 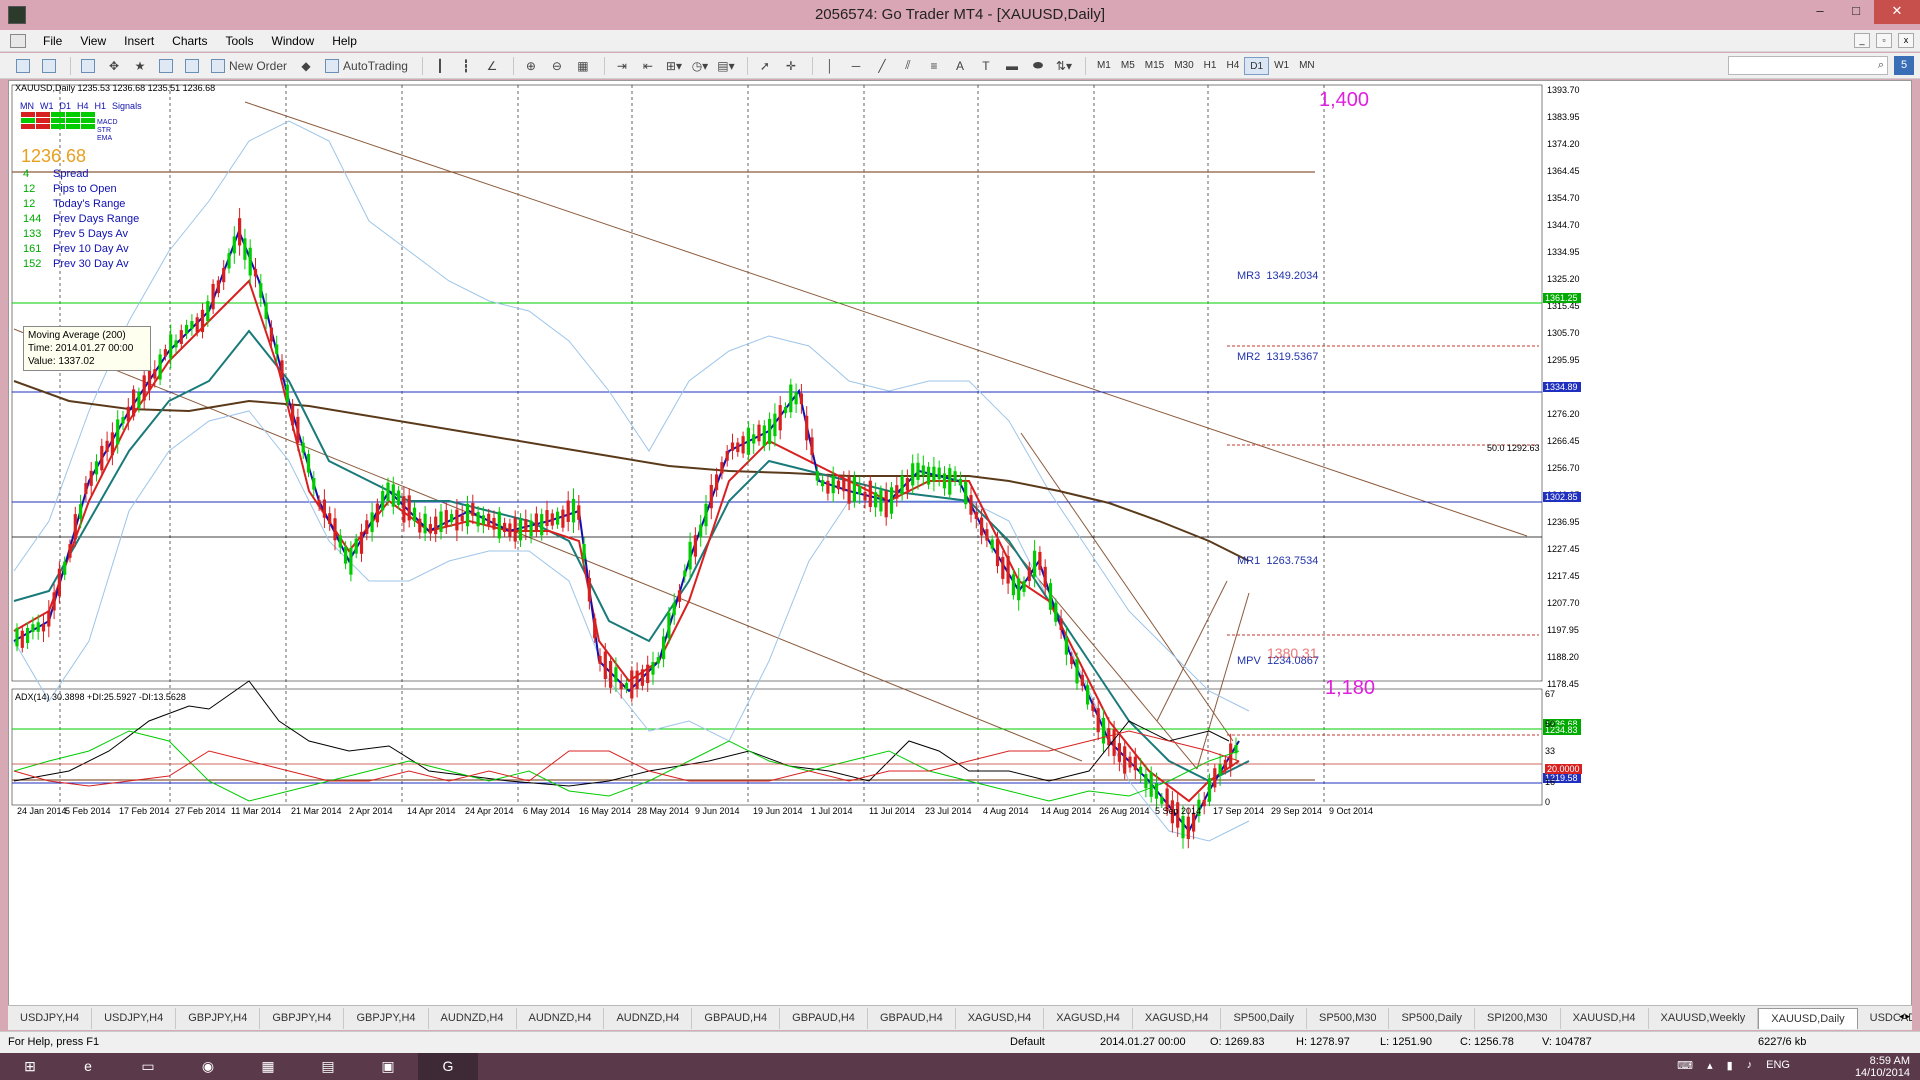 What do you see at coordinates (208, 1066) in the screenshot?
I see `chrome-icon: ◉` at bounding box center [208, 1066].